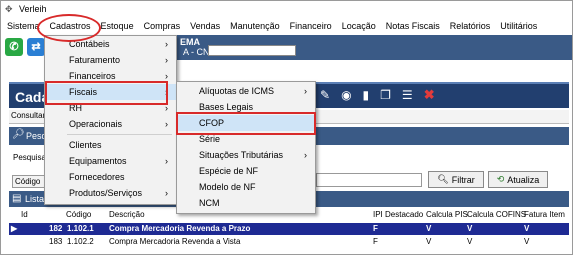  What do you see at coordinates (56, 228) in the screenshot?
I see `cell-id: 182` at bounding box center [56, 228].